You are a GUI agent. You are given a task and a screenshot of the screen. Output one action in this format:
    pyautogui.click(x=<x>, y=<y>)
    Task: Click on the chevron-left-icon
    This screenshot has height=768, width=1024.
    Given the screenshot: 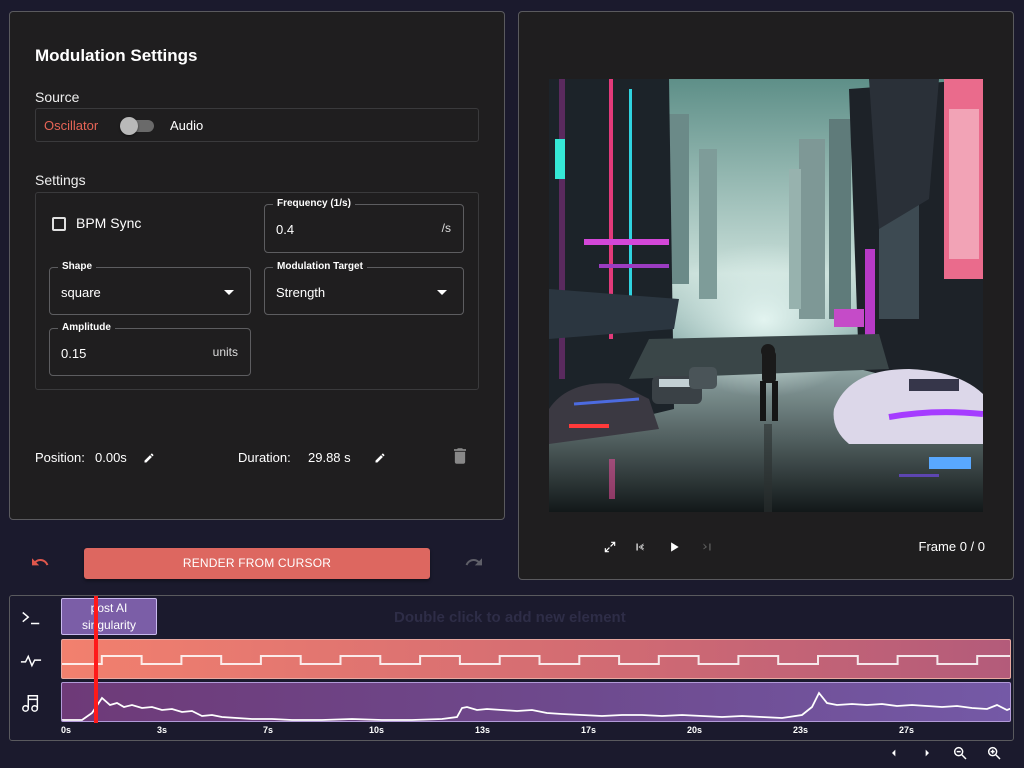 What is the action you would take?
    pyautogui.click(x=894, y=753)
    